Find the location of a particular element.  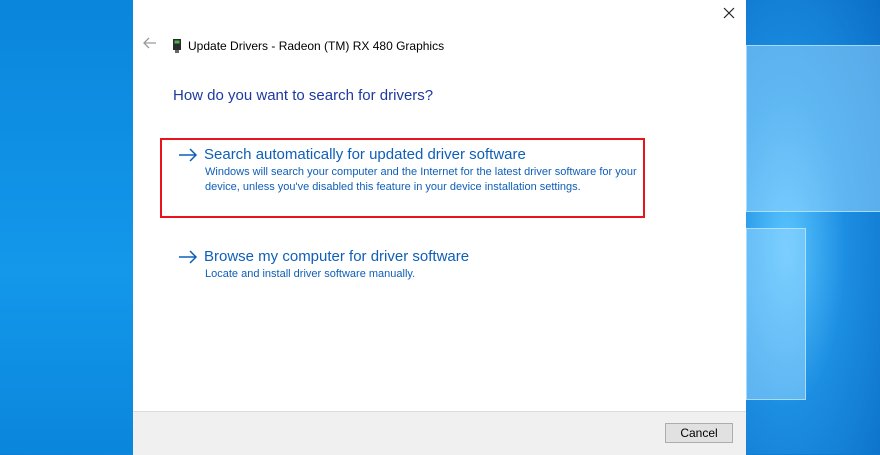

option-title: Browse my computer for driver software is located at coordinates (337, 256).